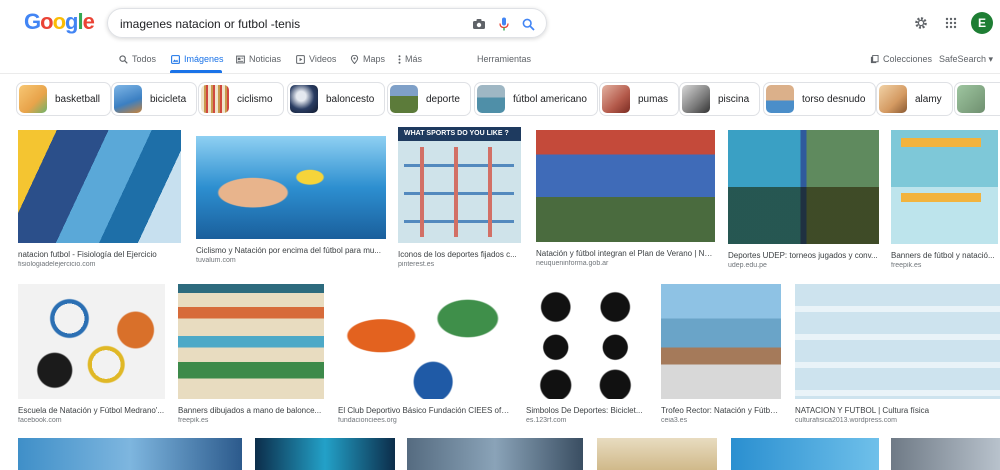  Describe the element at coordinates (585, 420) in the screenshot. I see `result-source: es.123rf.com` at that location.